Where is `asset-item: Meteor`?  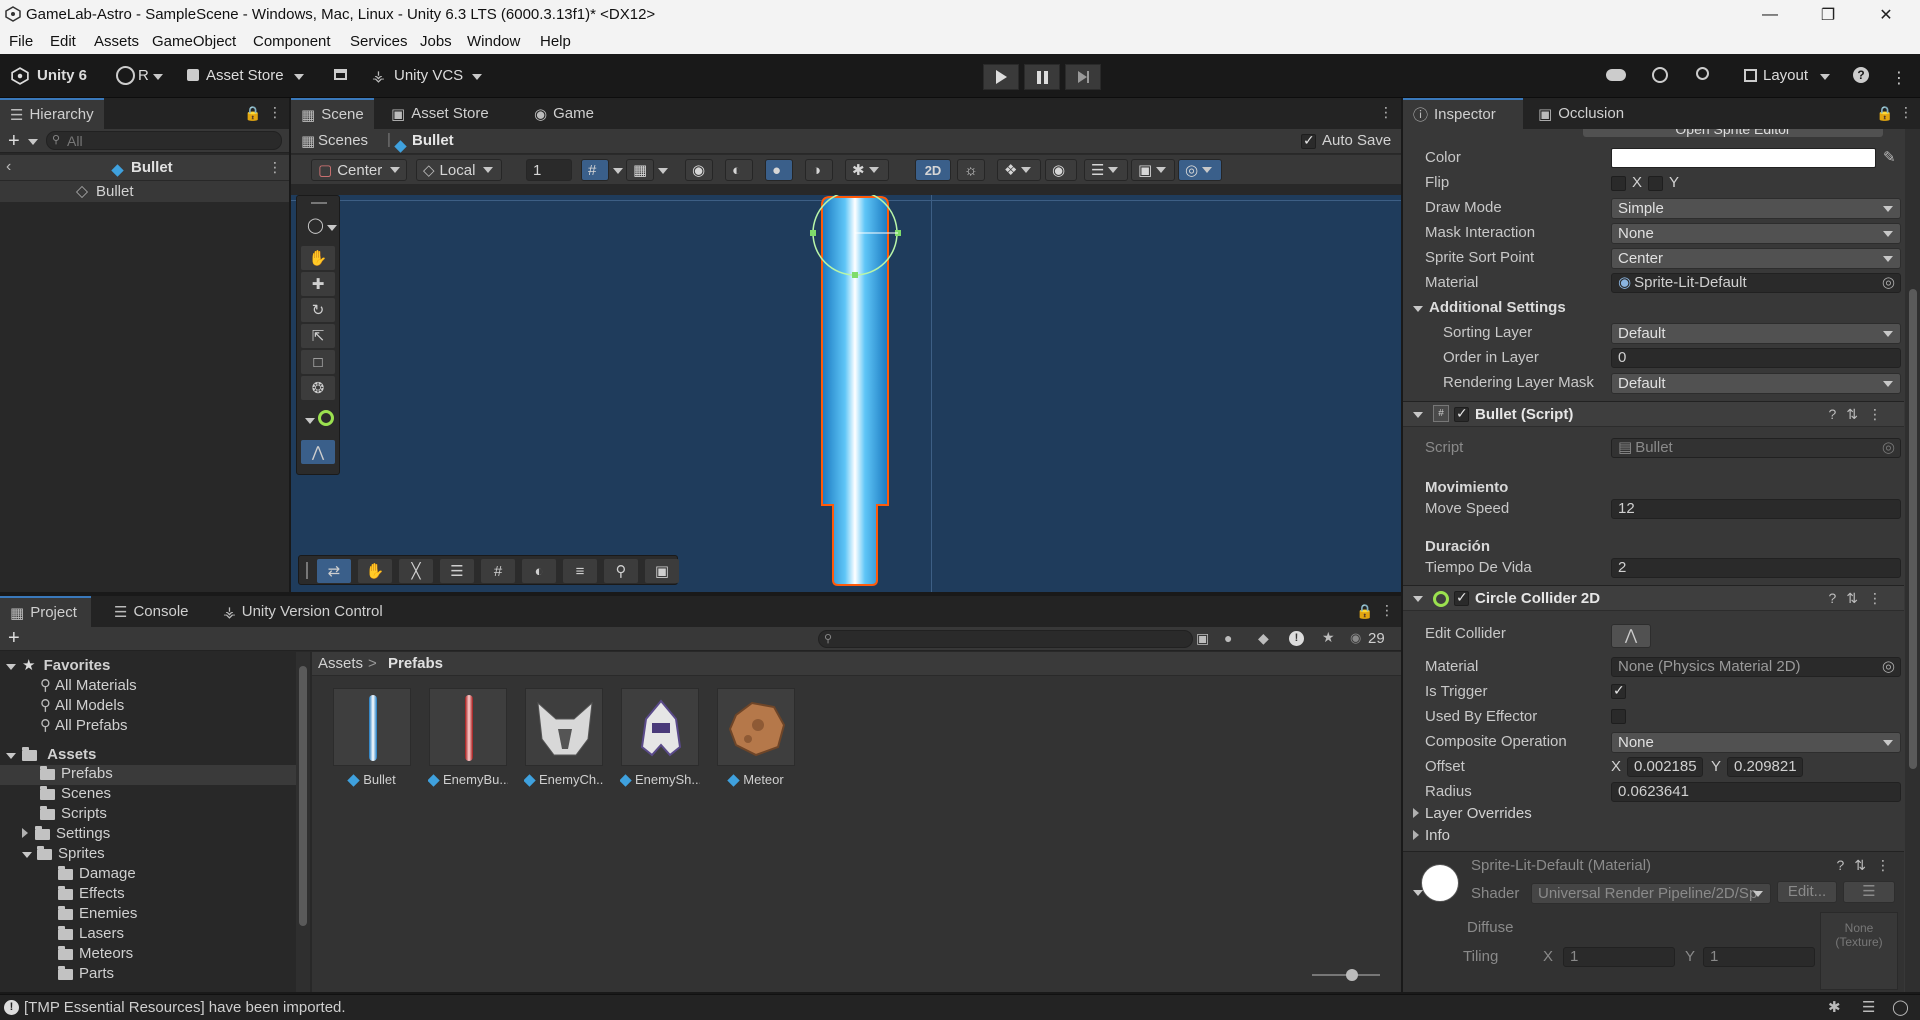 asset-item: Meteor is located at coordinates (756, 737).